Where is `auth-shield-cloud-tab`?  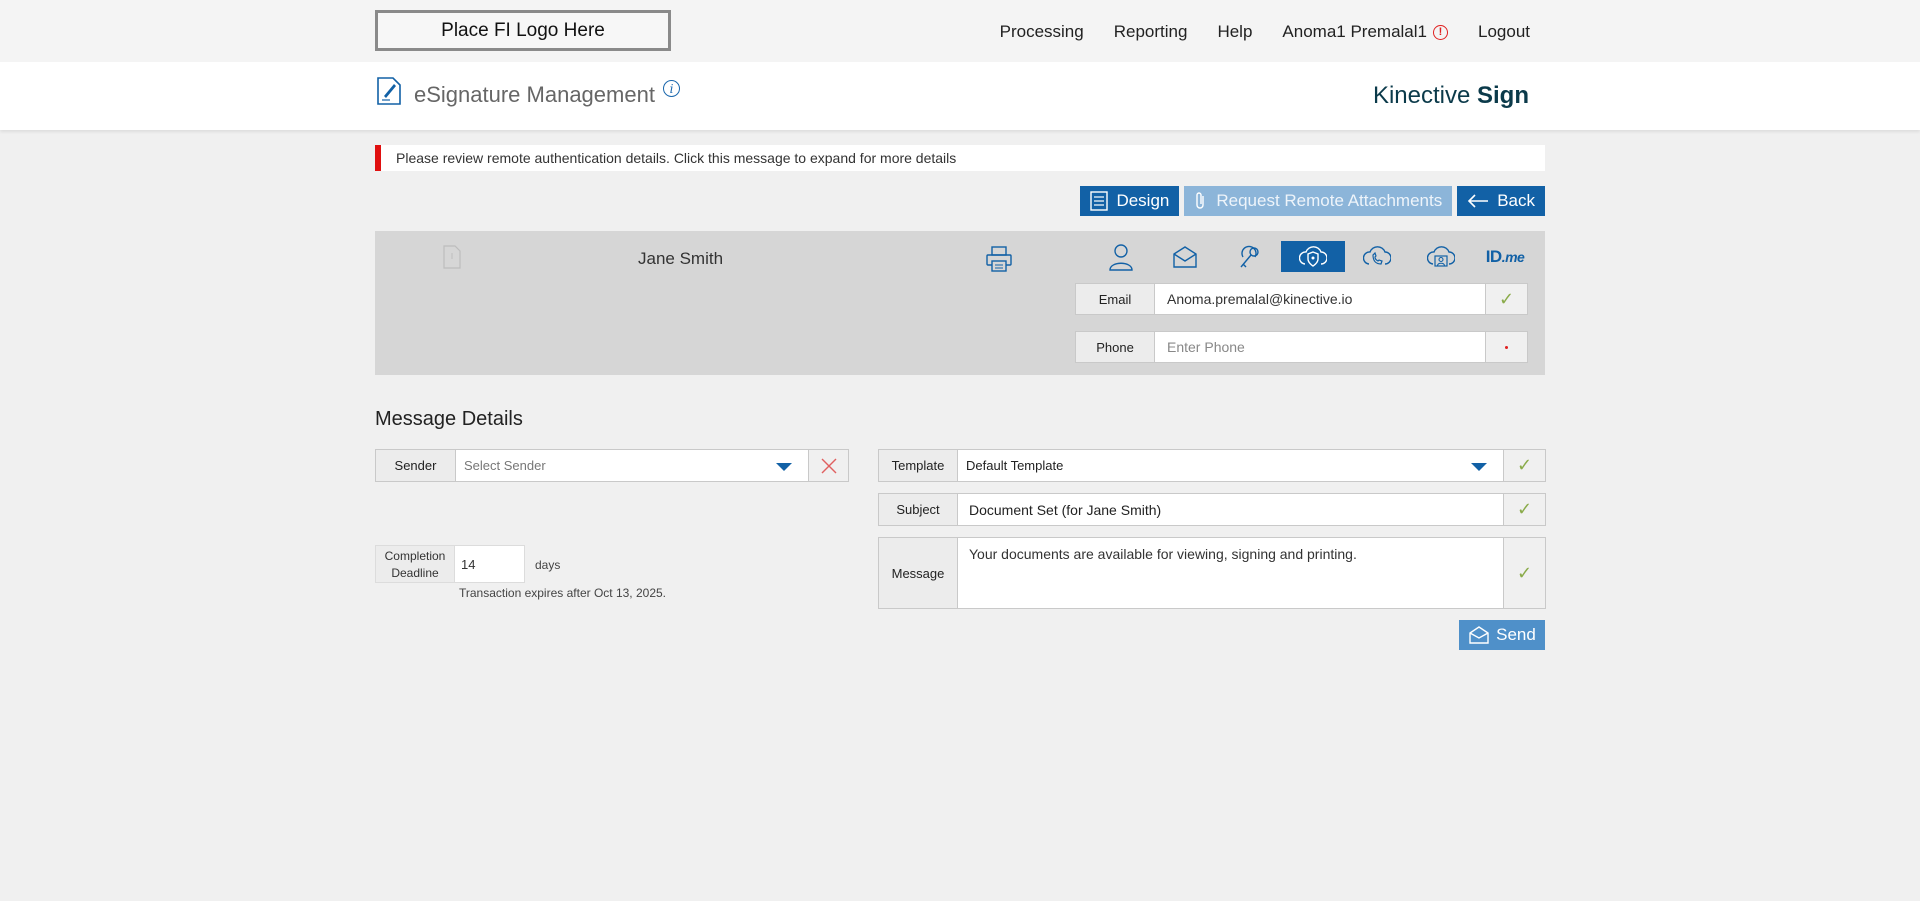
auth-shield-cloud-tab is located at coordinates (1313, 256).